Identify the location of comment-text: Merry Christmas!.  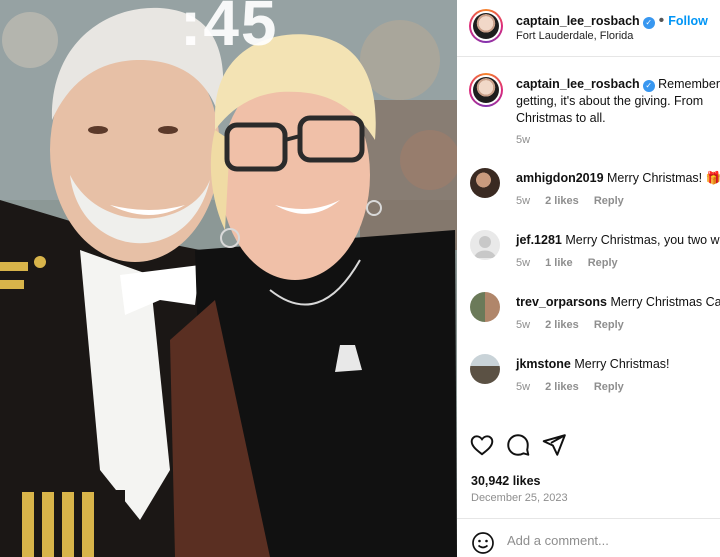
(622, 364).